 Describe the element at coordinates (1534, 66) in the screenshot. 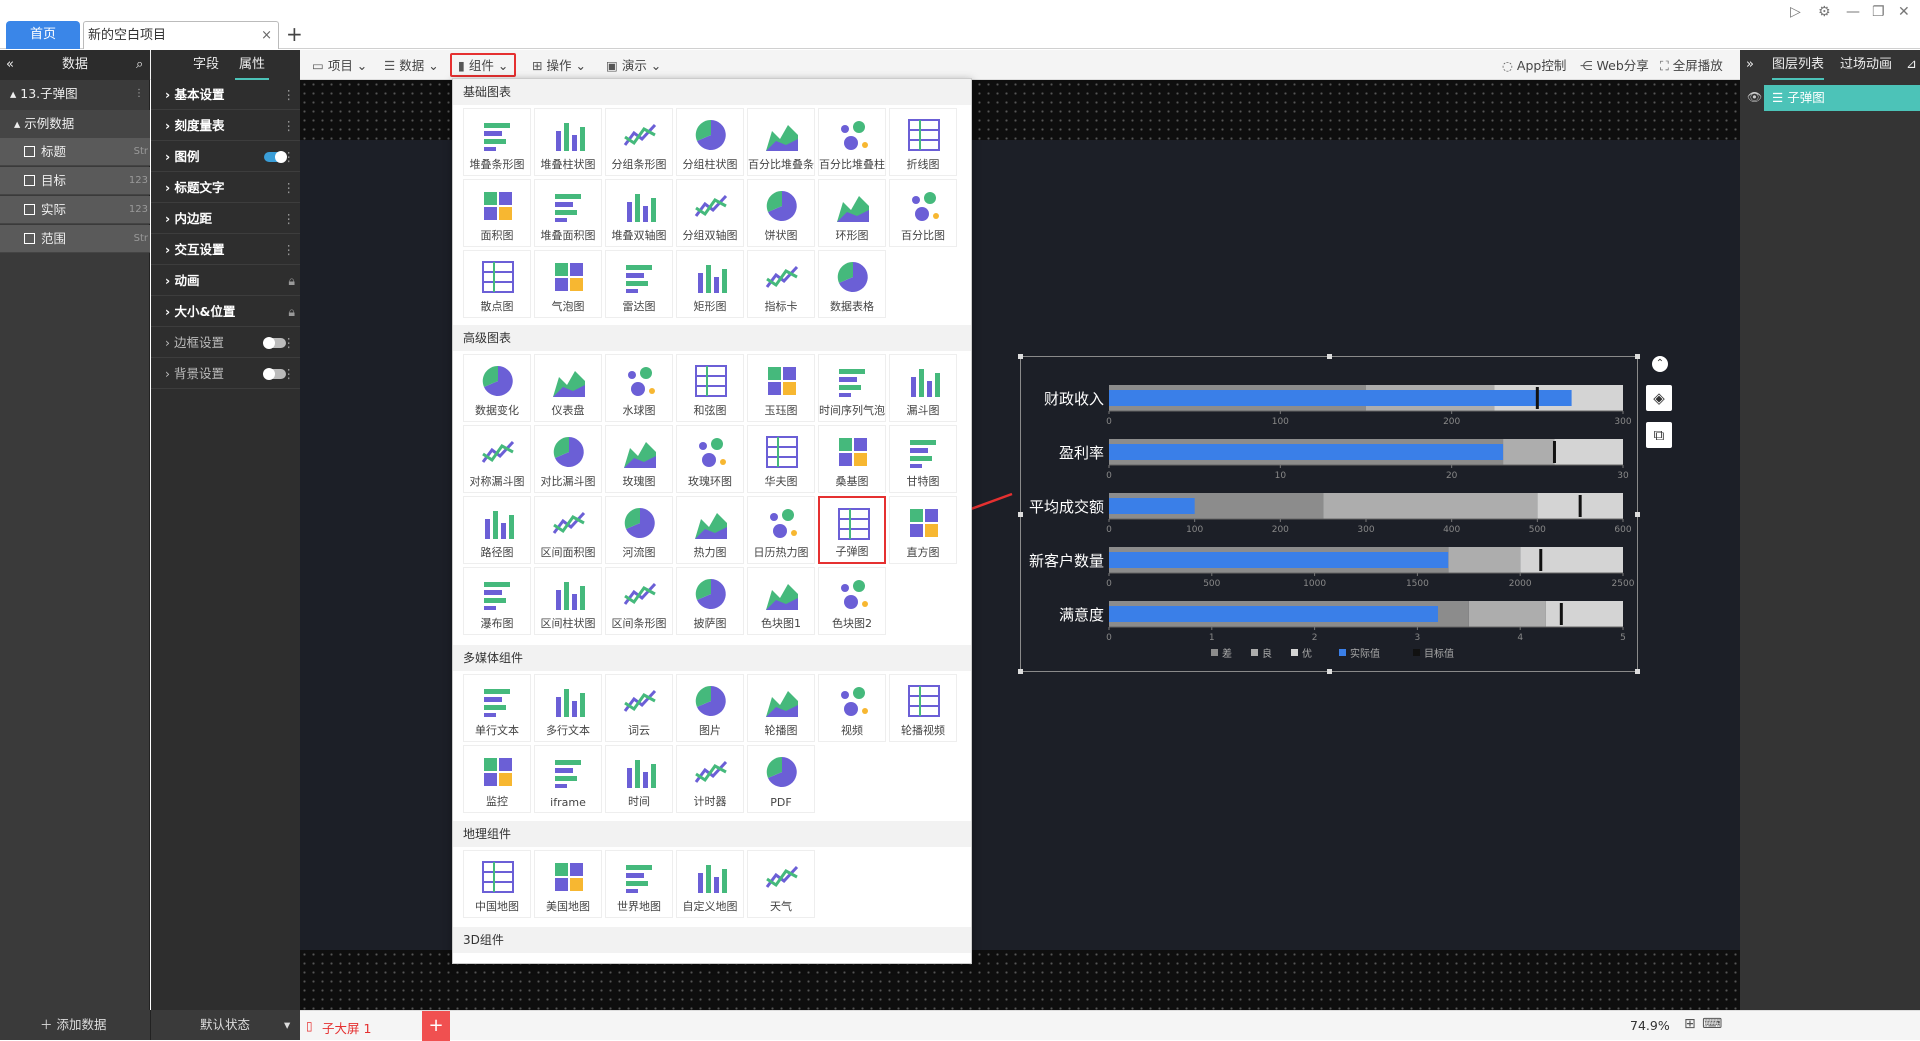

I see `app-control-button: ◌ App控制` at that location.